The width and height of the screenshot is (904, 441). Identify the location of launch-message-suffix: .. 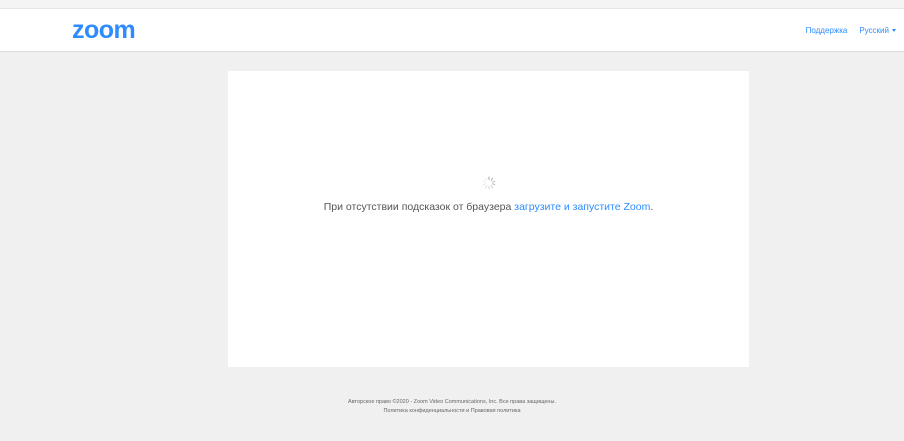
(652, 207).